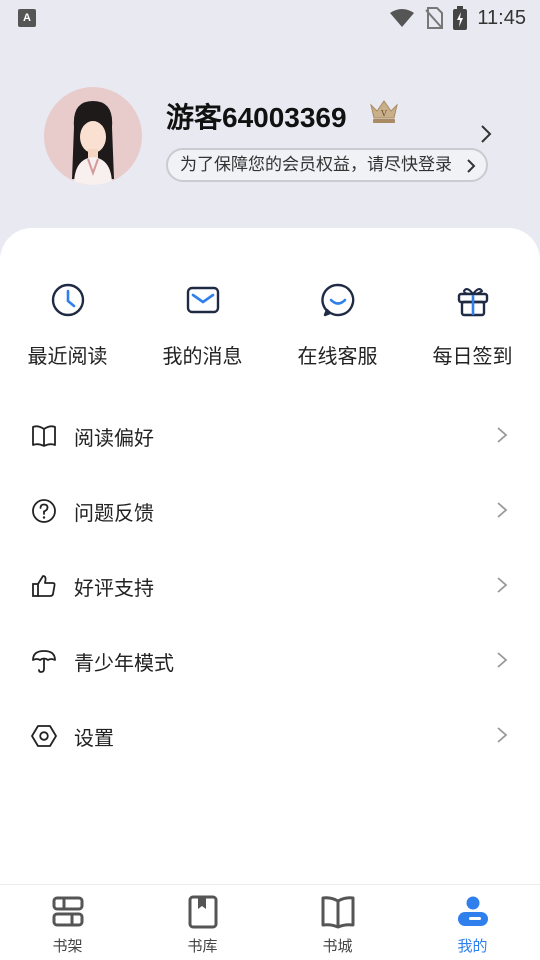 This screenshot has width=540, height=960. Describe the element at coordinates (93, 136) in the screenshot. I see `avatar` at that location.